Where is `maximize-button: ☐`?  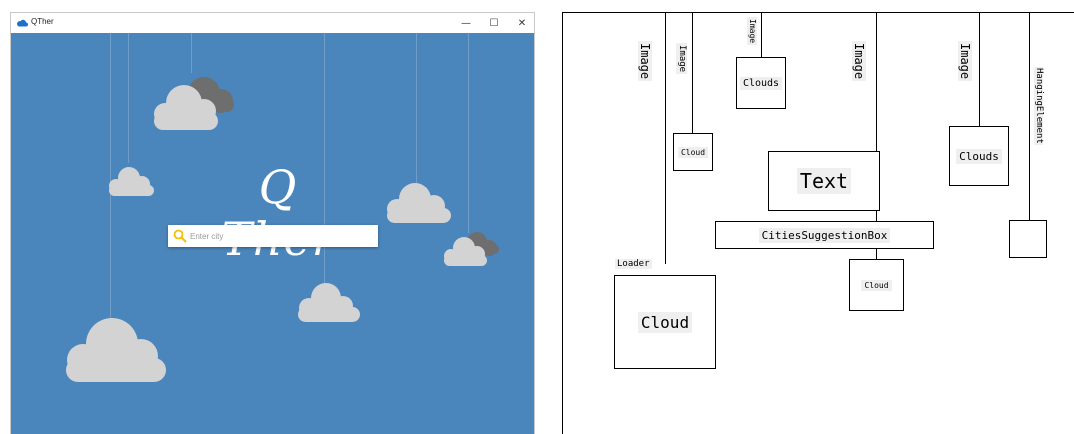
maximize-button: ☐ is located at coordinates (494, 23).